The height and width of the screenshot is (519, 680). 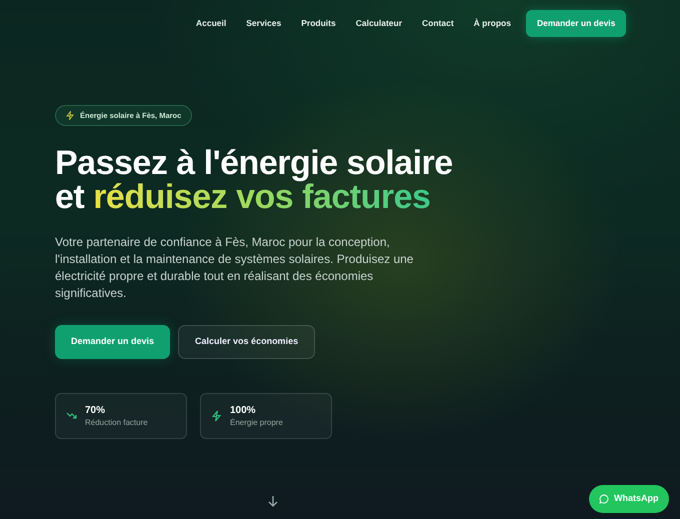 I want to click on calculate-button: Calculer vos économies, so click(x=247, y=342).